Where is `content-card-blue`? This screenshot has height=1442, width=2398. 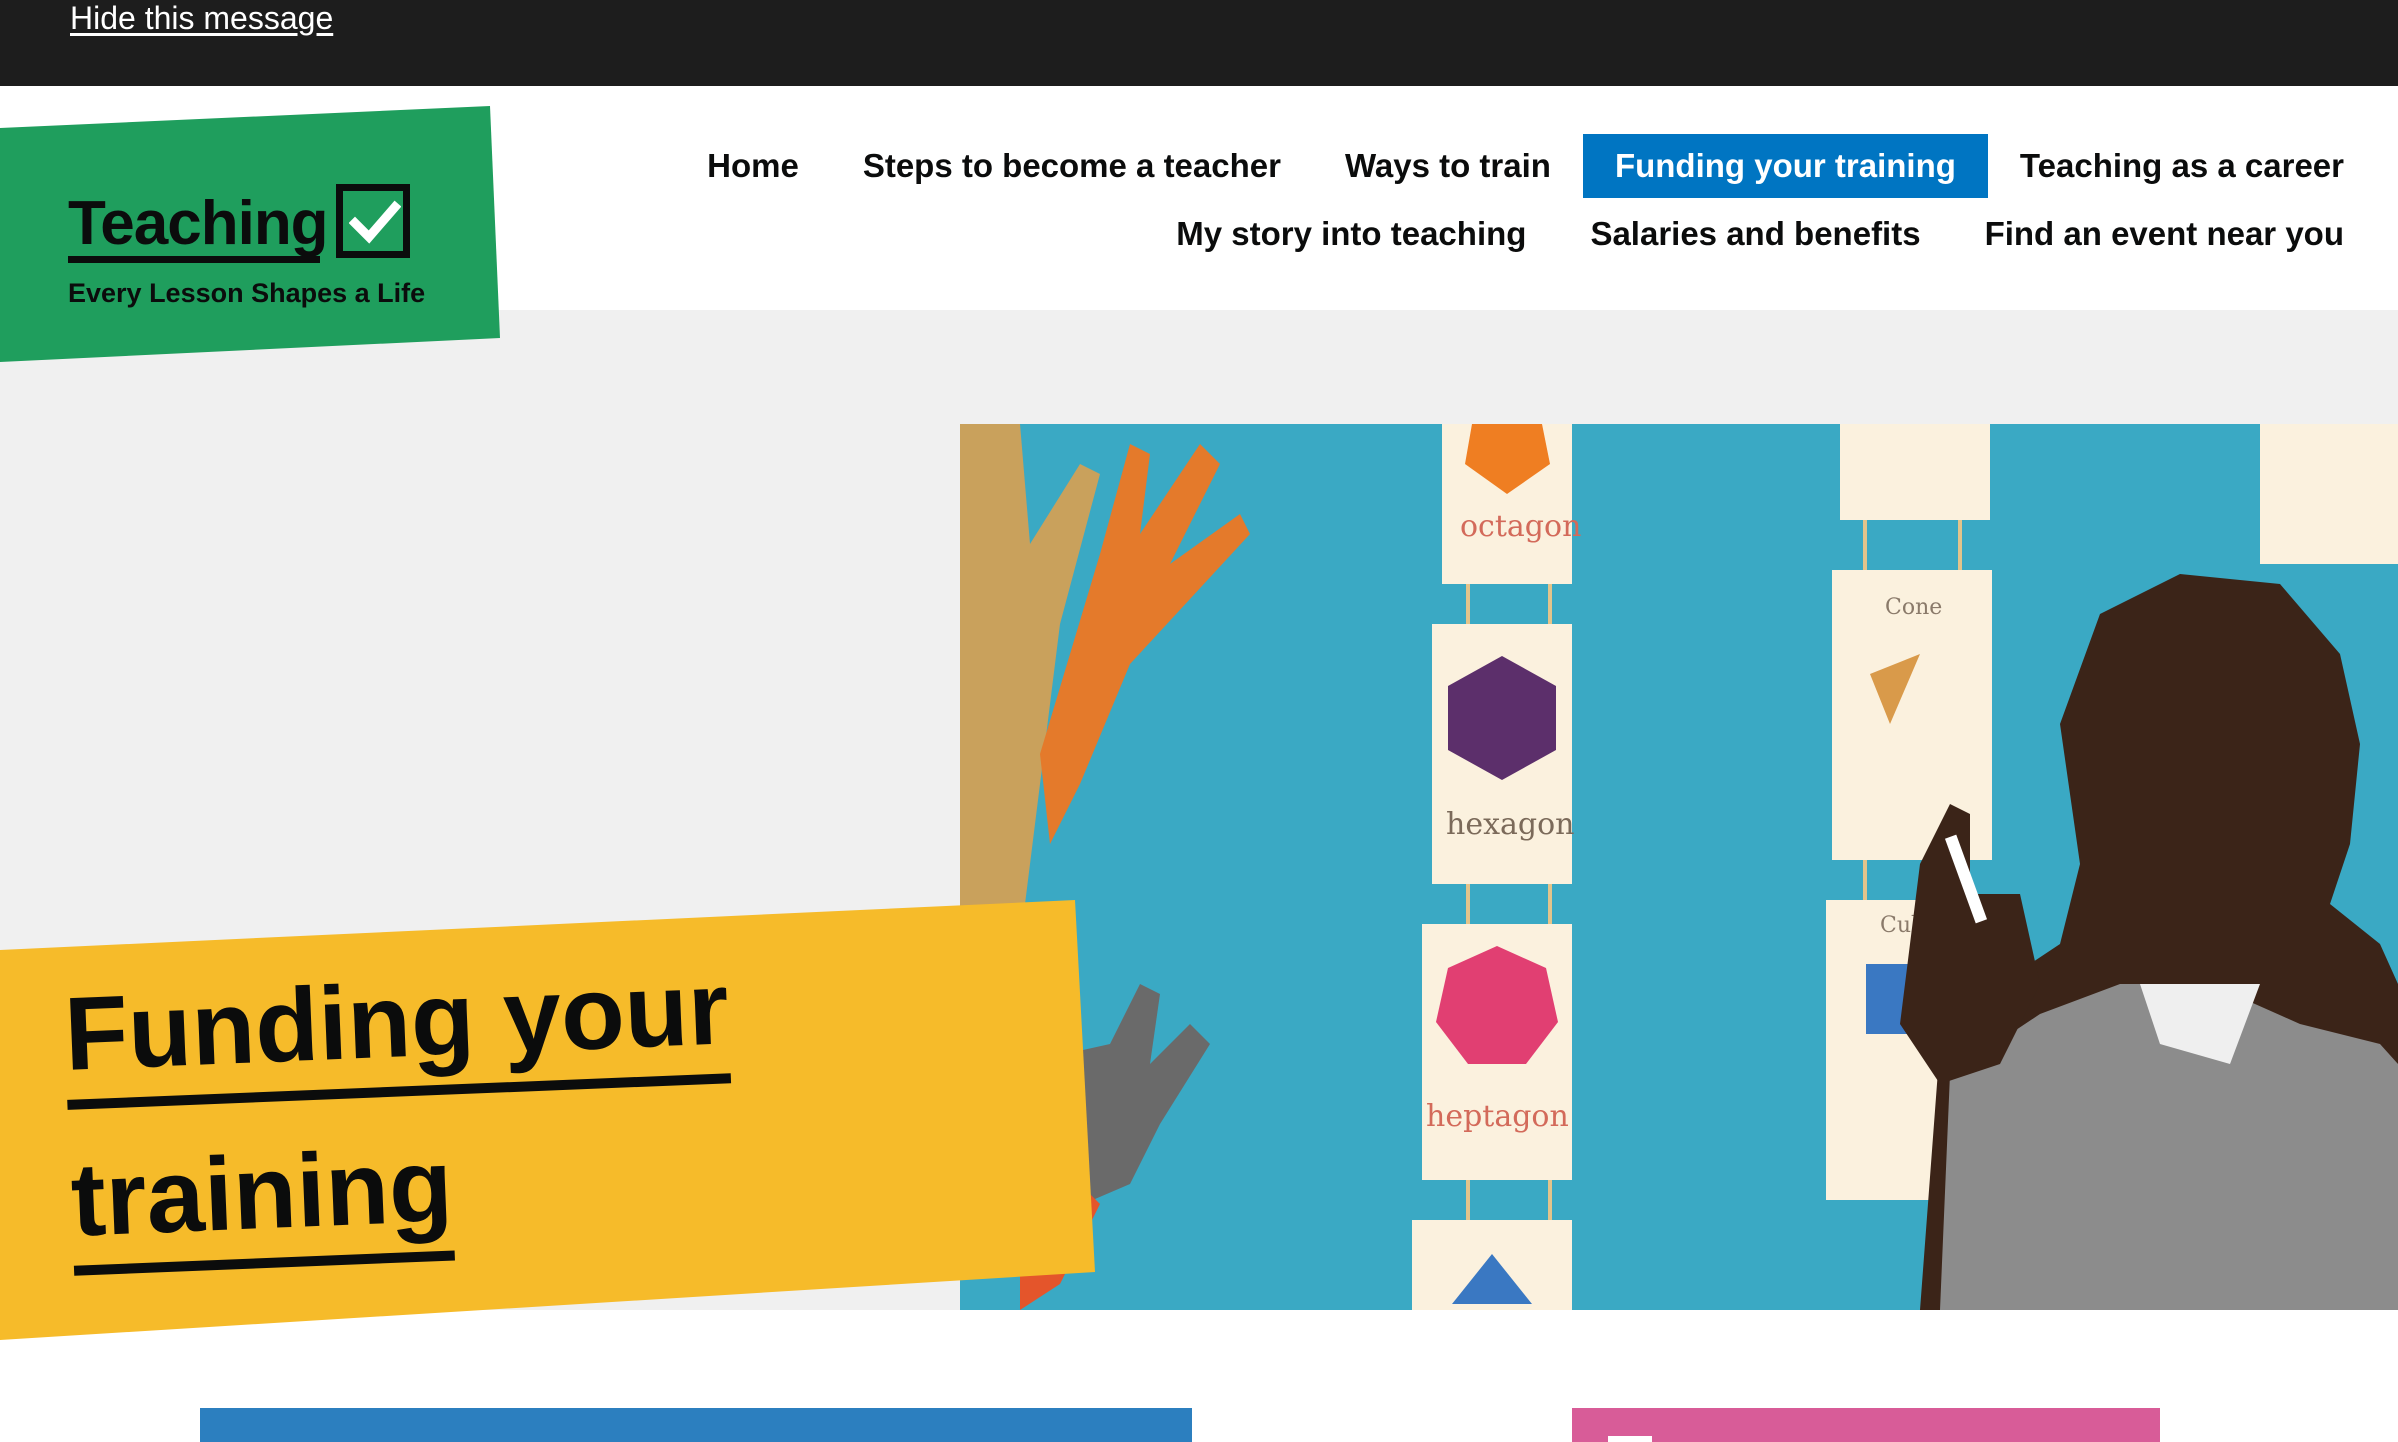 content-card-blue is located at coordinates (696, 1425).